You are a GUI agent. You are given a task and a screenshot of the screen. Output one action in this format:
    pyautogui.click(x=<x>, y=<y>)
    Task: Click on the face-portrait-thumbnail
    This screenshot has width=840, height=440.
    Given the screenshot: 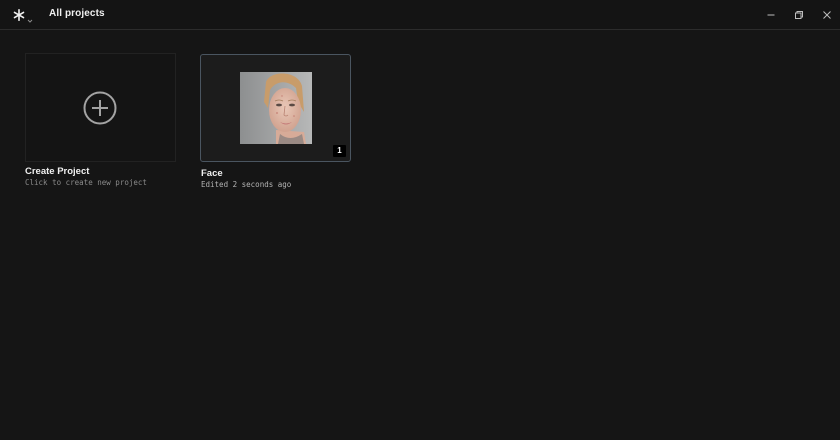 What is the action you would take?
    pyautogui.click(x=276, y=108)
    